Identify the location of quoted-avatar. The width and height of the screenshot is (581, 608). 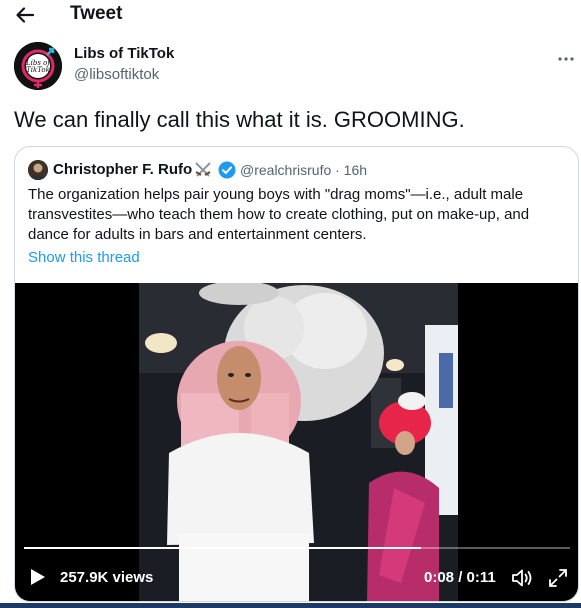
(38, 170).